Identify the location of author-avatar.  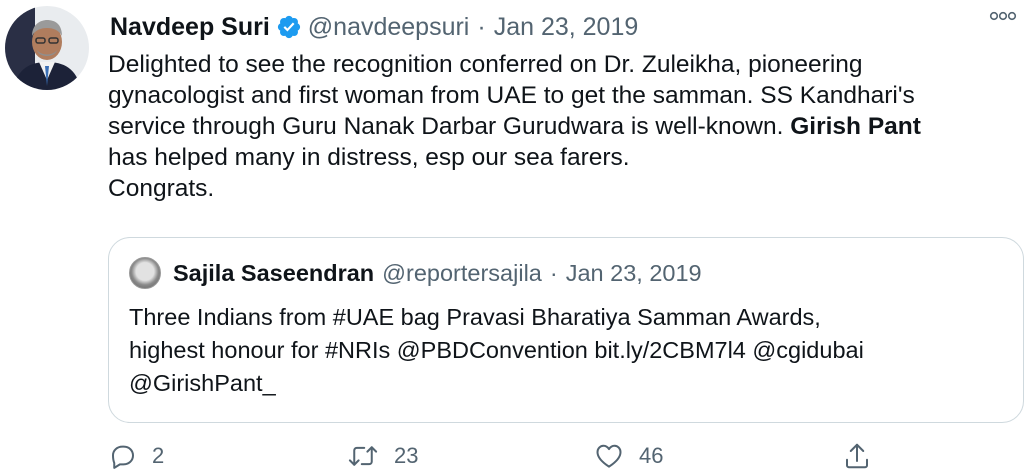
(47, 48).